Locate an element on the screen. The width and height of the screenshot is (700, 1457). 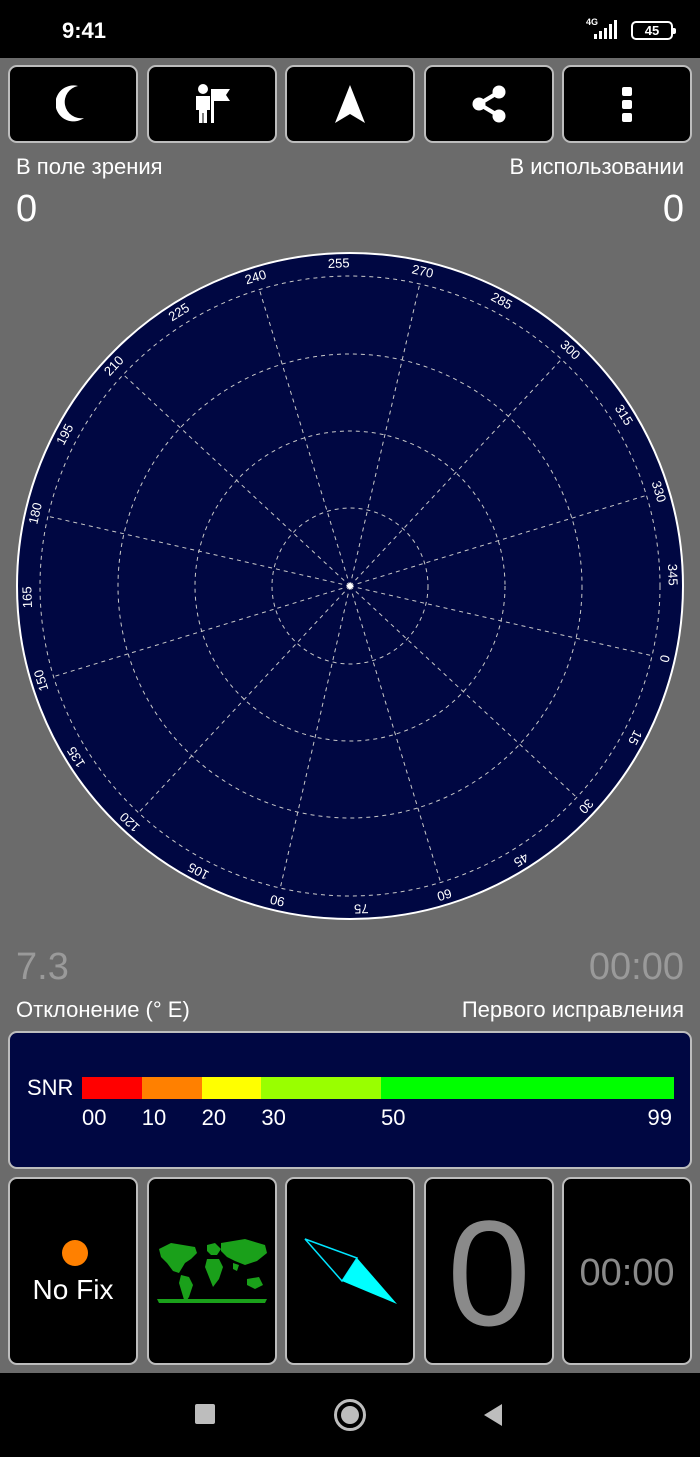
navigate-button is located at coordinates (350, 104).